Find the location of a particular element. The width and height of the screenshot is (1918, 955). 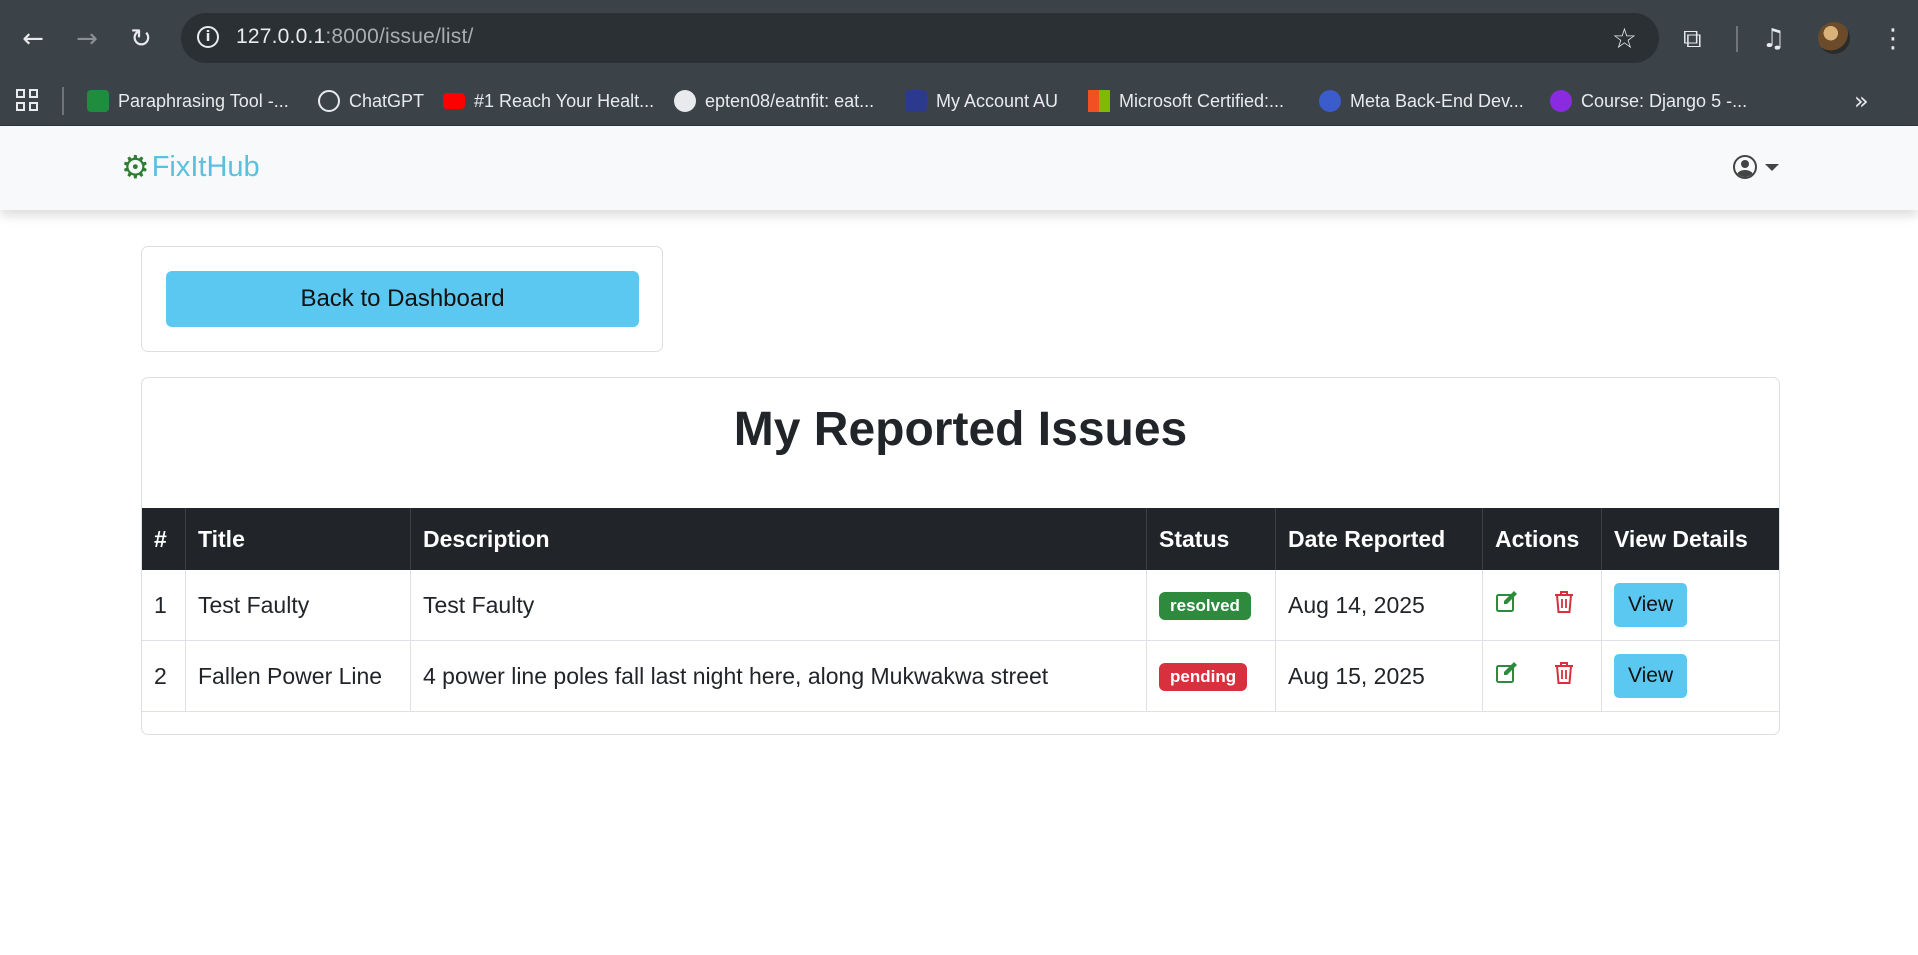

issue-number: 2 is located at coordinates (164, 676).